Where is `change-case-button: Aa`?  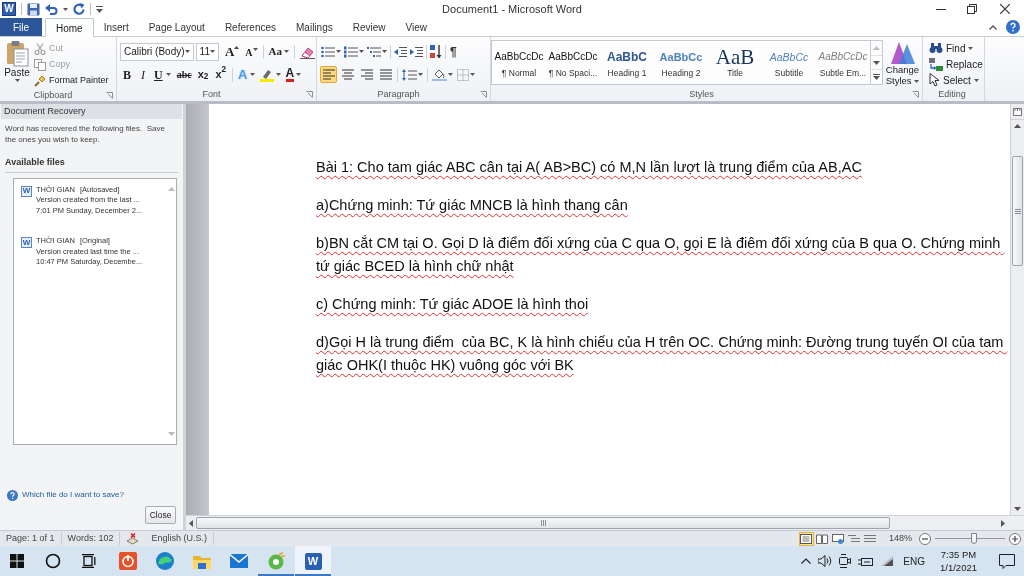
change-case-button: Aa is located at coordinates (279, 51).